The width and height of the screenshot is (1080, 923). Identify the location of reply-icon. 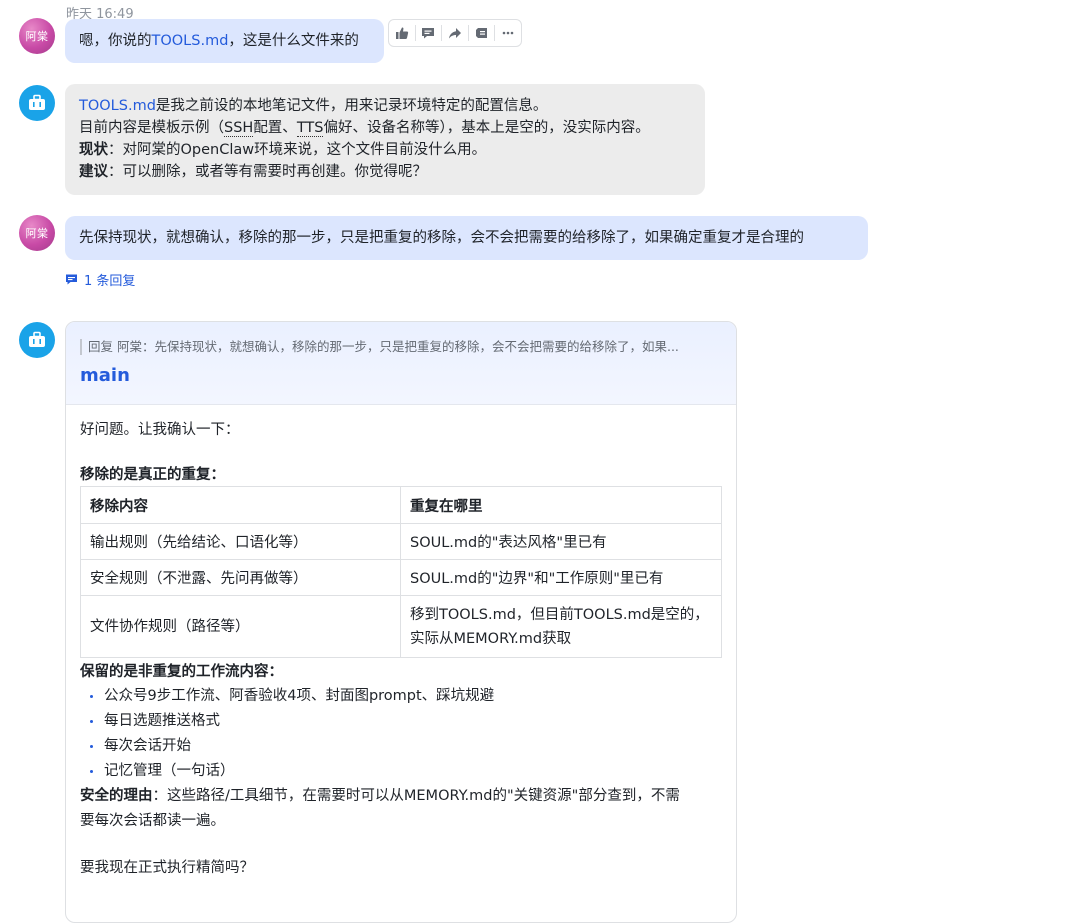
(71, 279).